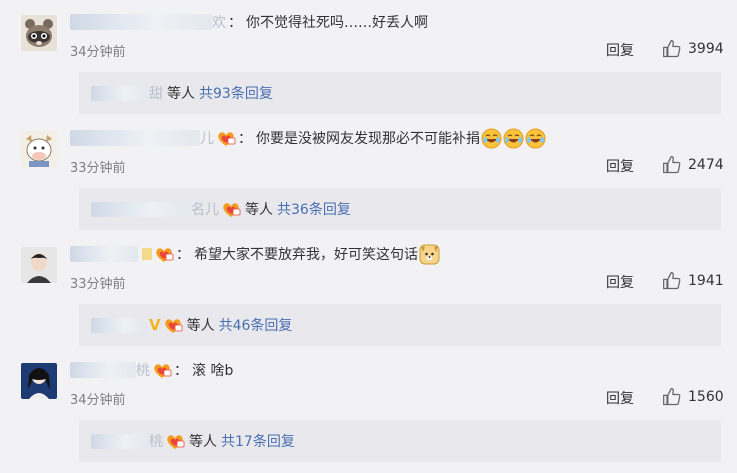 The image size is (737, 473). I want to click on cow-avatar-icon, so click(39, 149).